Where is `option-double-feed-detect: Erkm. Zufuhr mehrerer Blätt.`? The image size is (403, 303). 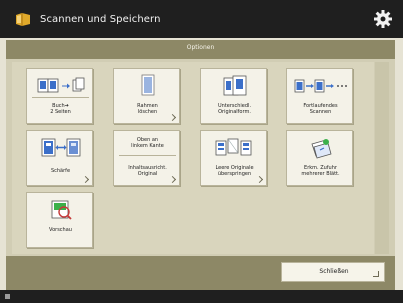
option-double-feed-detect: Erkm. Zufuhr mehrerer Blätt. is located at coordinates (319, 158).